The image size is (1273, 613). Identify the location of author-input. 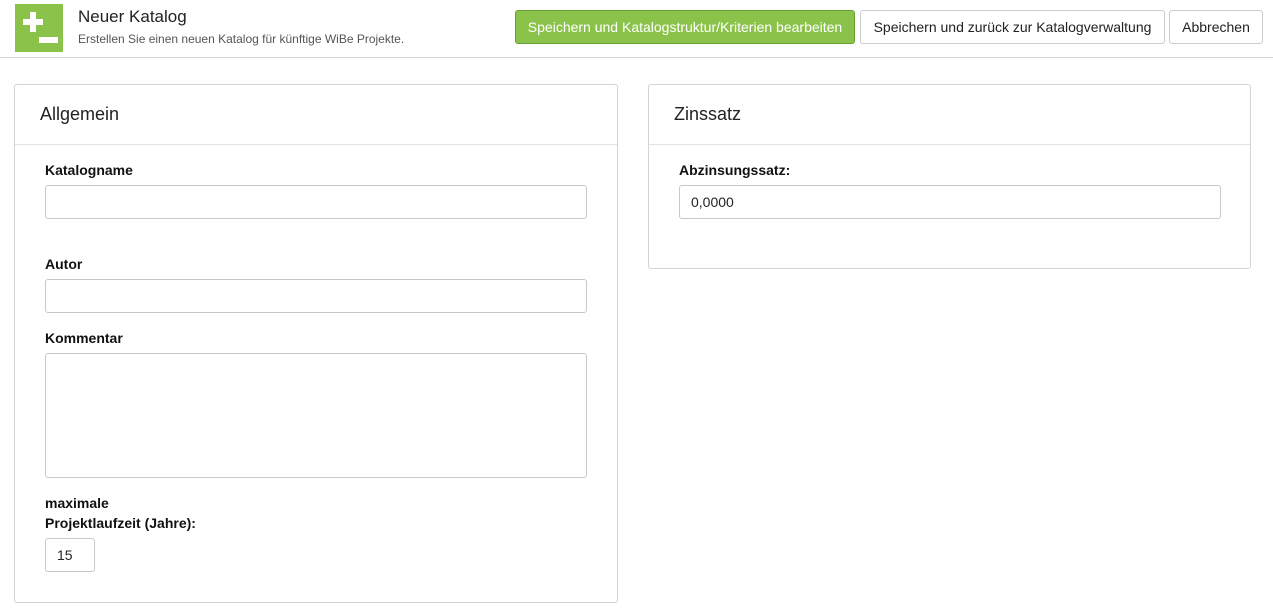
(316, 296).